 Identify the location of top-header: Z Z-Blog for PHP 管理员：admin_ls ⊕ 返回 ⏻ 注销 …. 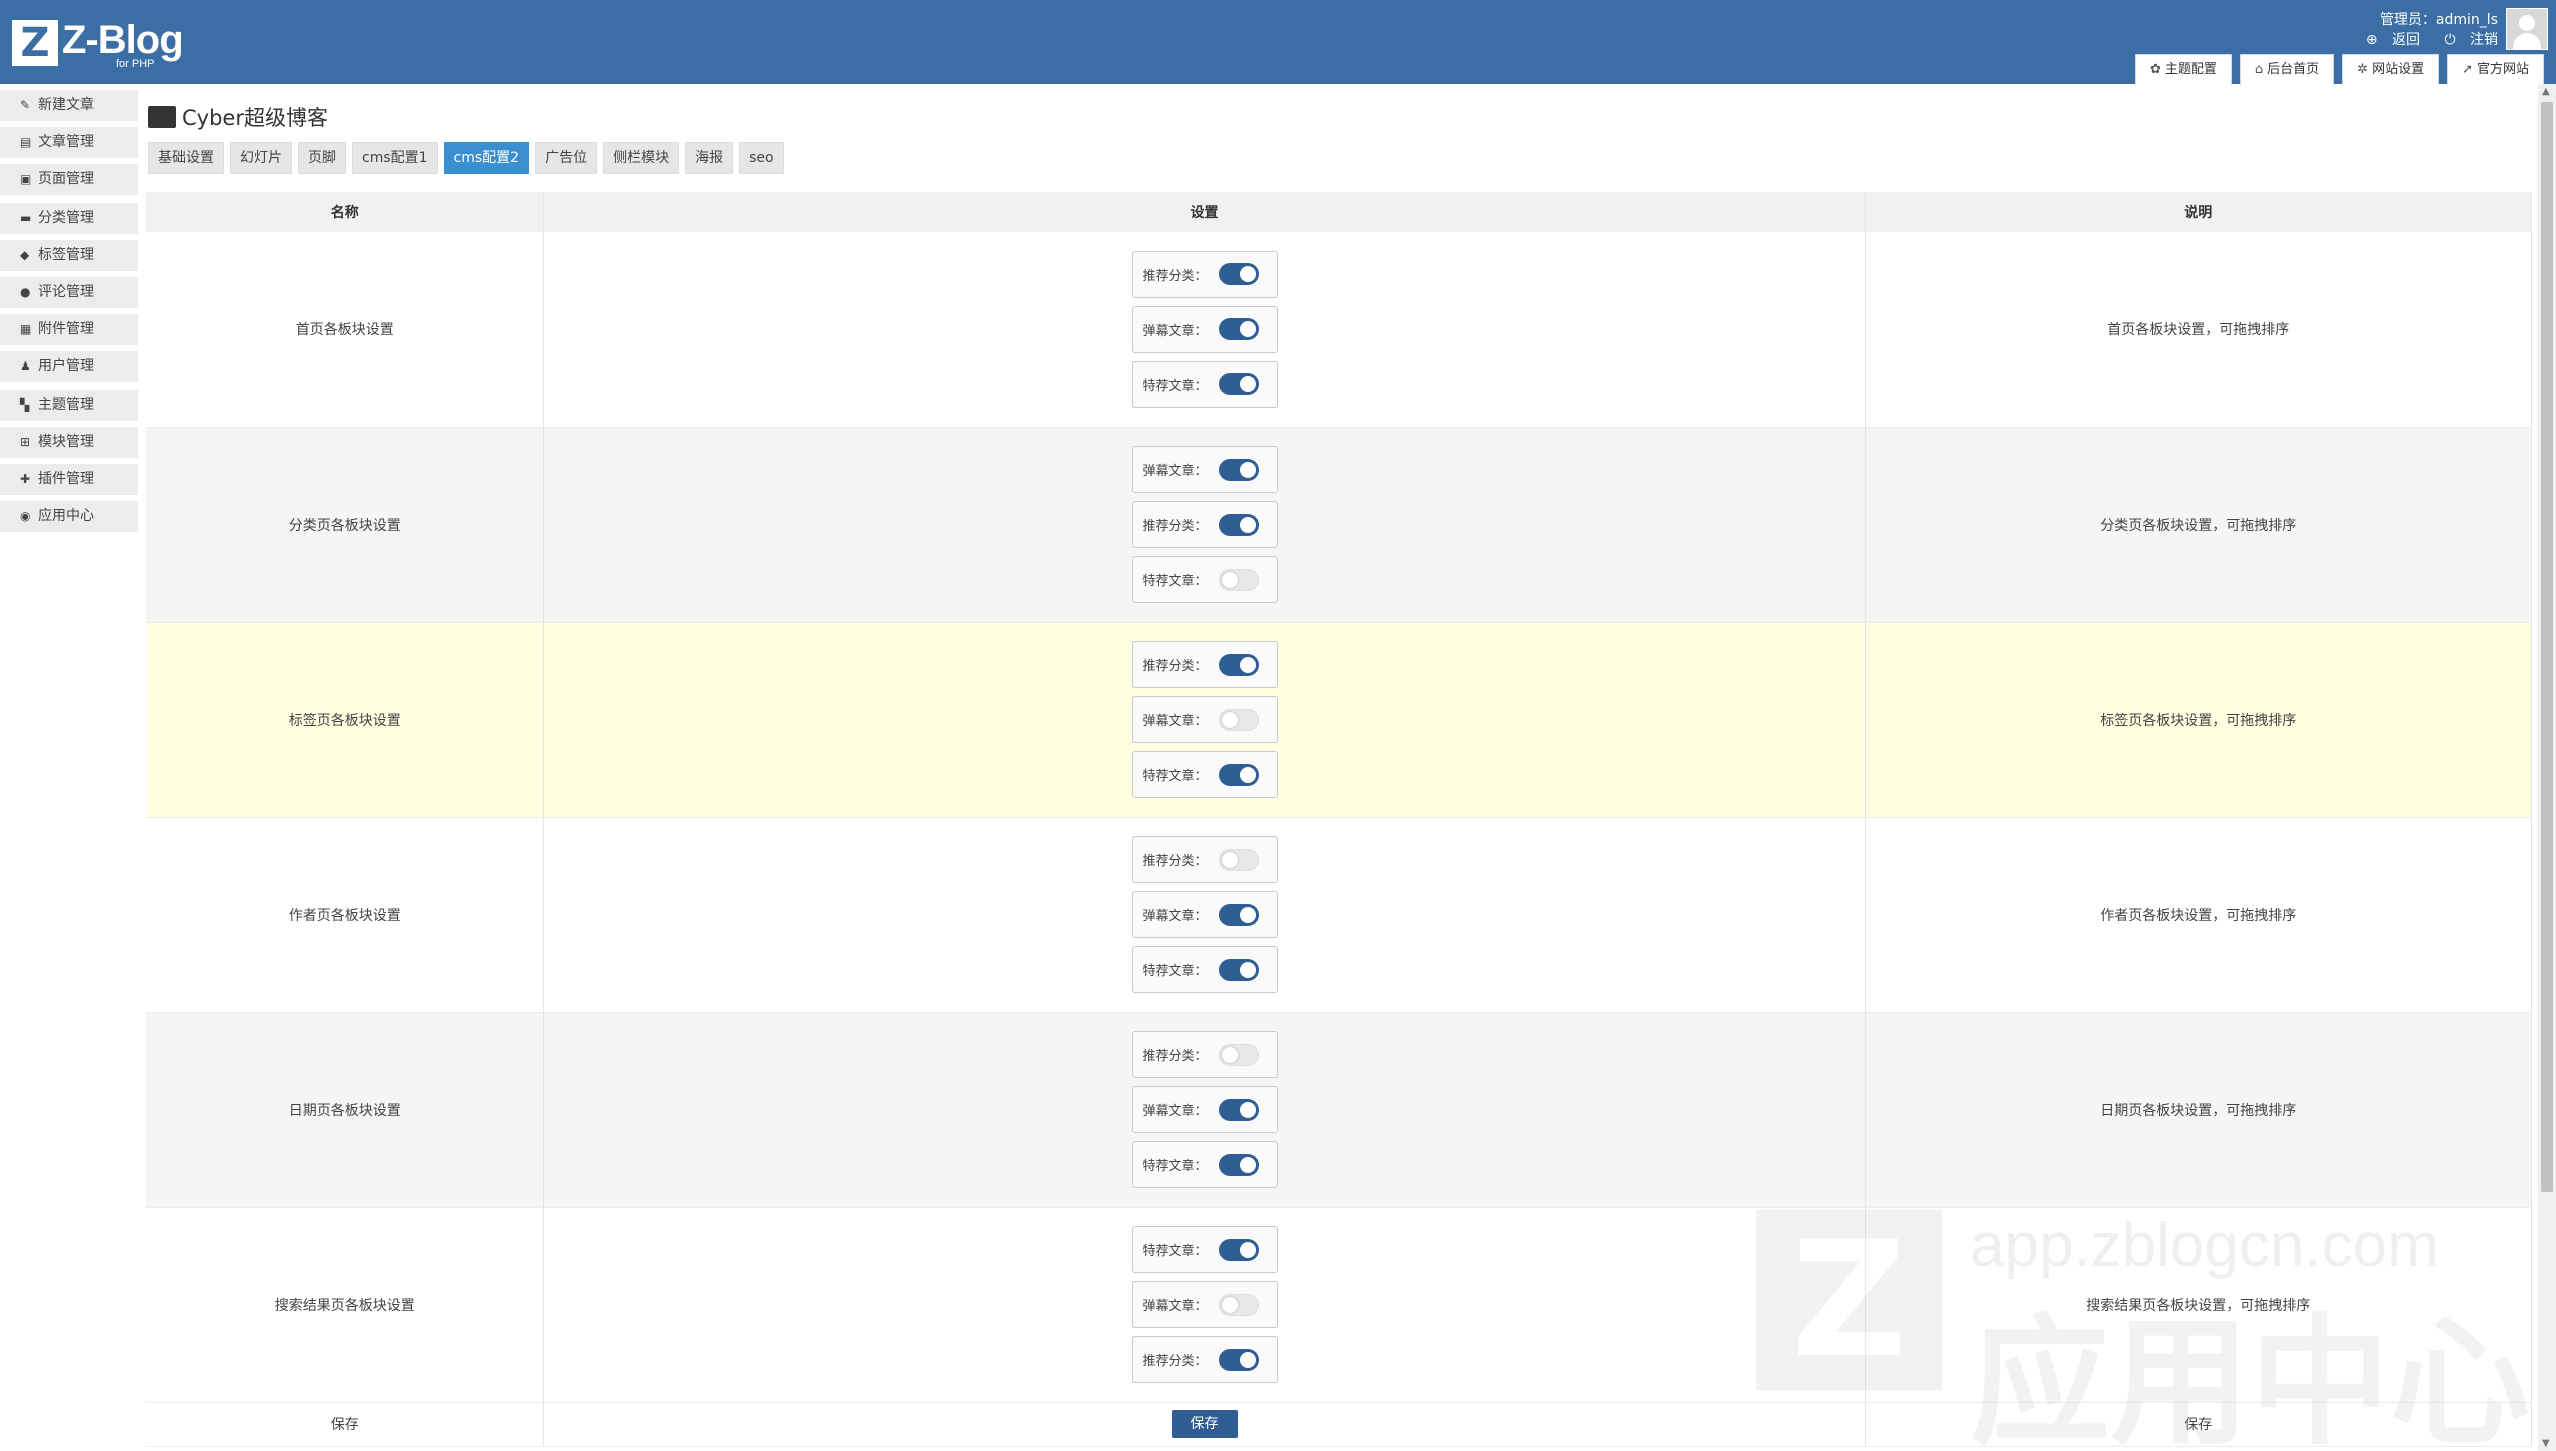
(1278, 42).